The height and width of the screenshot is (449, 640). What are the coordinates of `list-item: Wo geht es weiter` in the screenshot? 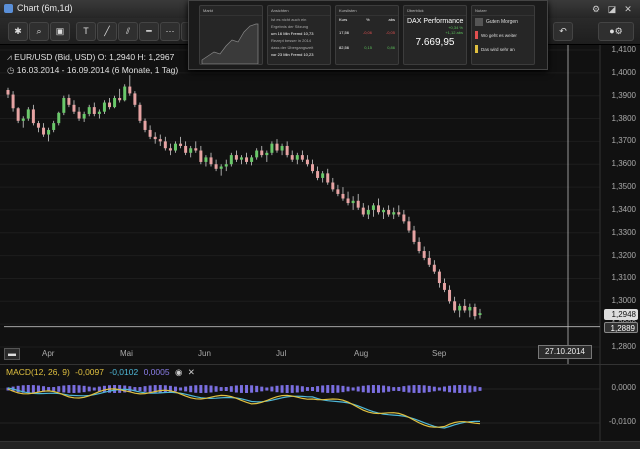 It's located at (503, 35).